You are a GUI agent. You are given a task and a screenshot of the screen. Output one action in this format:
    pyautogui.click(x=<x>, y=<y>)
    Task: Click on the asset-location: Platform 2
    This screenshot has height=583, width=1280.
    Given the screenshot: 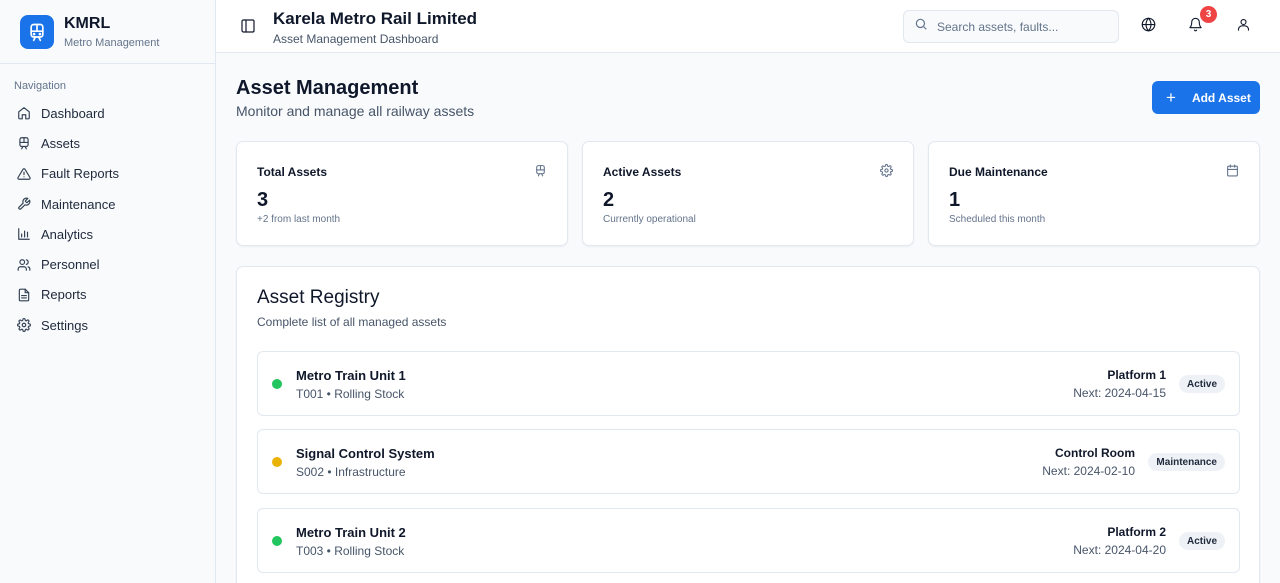 What is the action you would take?
    pyautogui.click(x=1136, y=532)
    